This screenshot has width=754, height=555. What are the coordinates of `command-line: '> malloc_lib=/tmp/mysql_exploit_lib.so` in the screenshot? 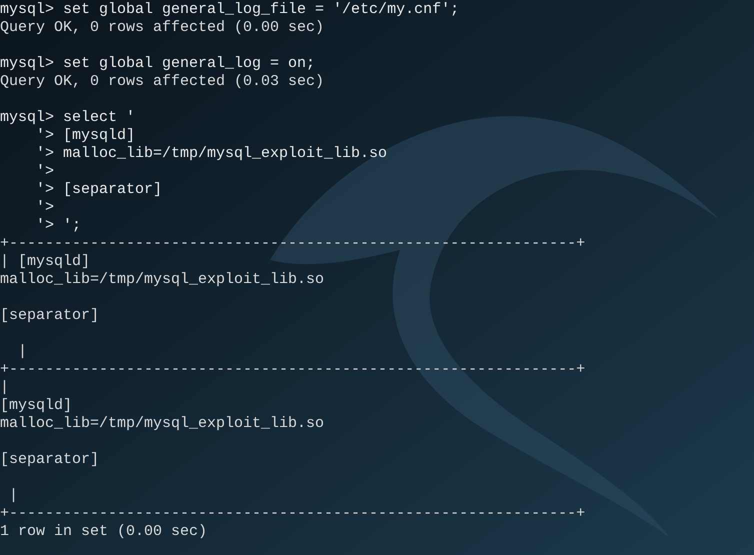 It's located at (211, 154).